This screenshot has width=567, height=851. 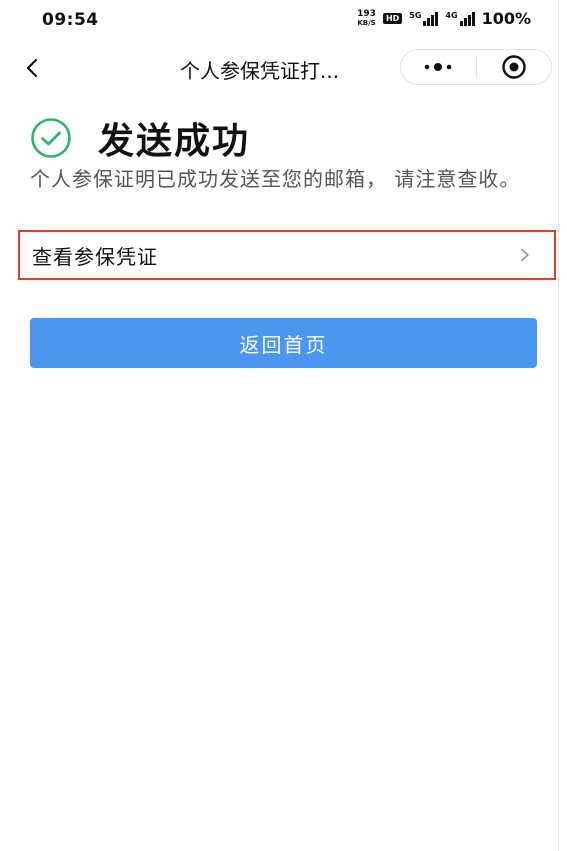 What do you see at coordinates (424, 18) in the screenshot?
I see `signal-5g-icon: 5G` at bounding box center [424, 18].